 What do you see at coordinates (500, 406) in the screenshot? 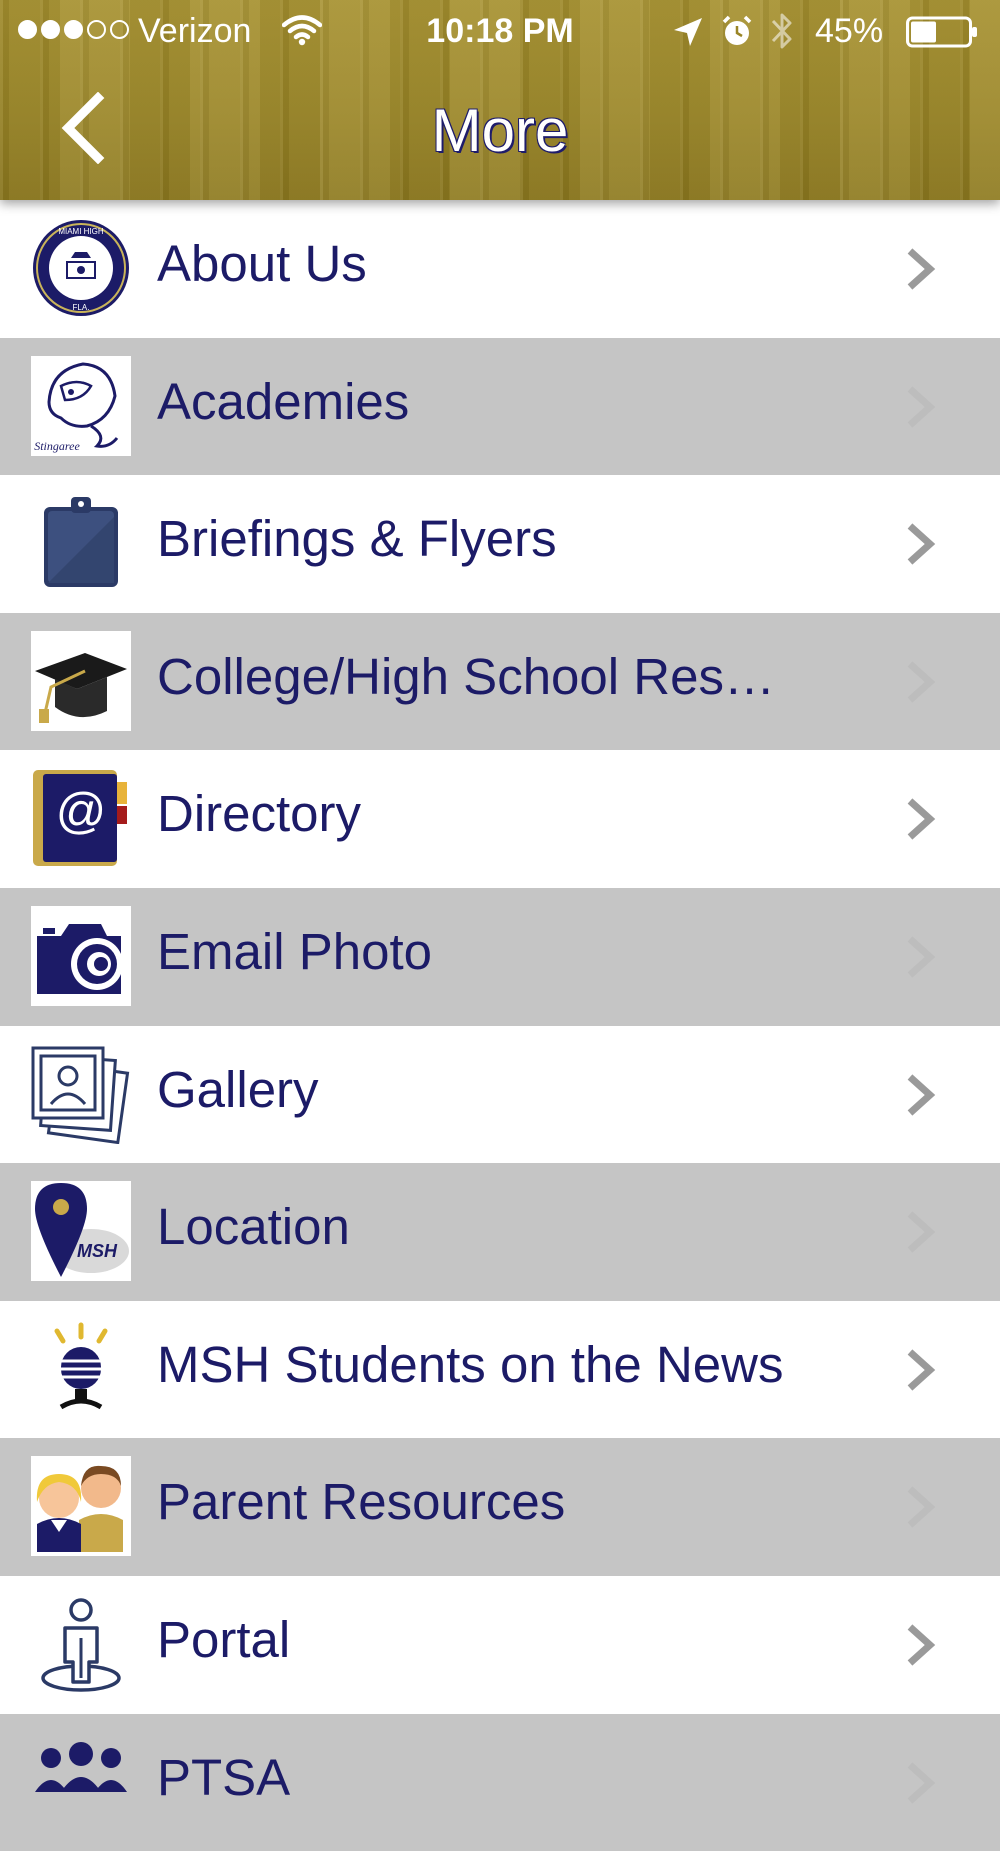
I see `menu-item-academies: Stingaree Academies` at bounding box center [500, 406].